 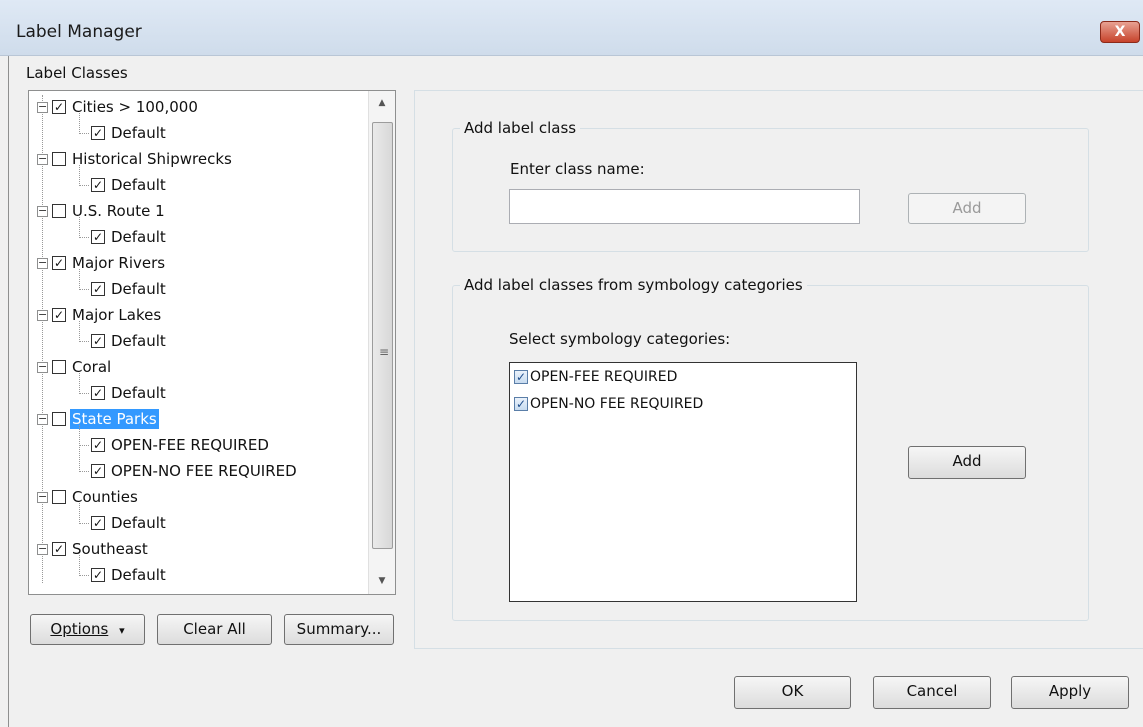 I want to click on symbology-category-list: ✓ OPEN-FEE REQUIRED ✓ OPEN-NO FEE REQUIRED, so click(x=683, y=482).